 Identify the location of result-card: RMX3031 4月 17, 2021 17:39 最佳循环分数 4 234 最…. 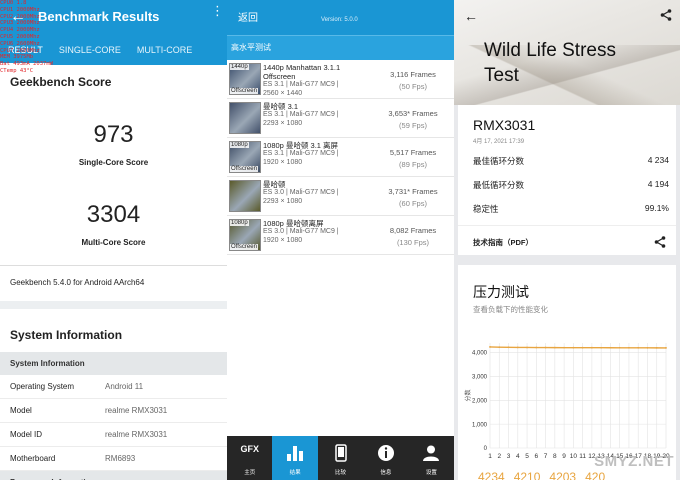
(567, 180).